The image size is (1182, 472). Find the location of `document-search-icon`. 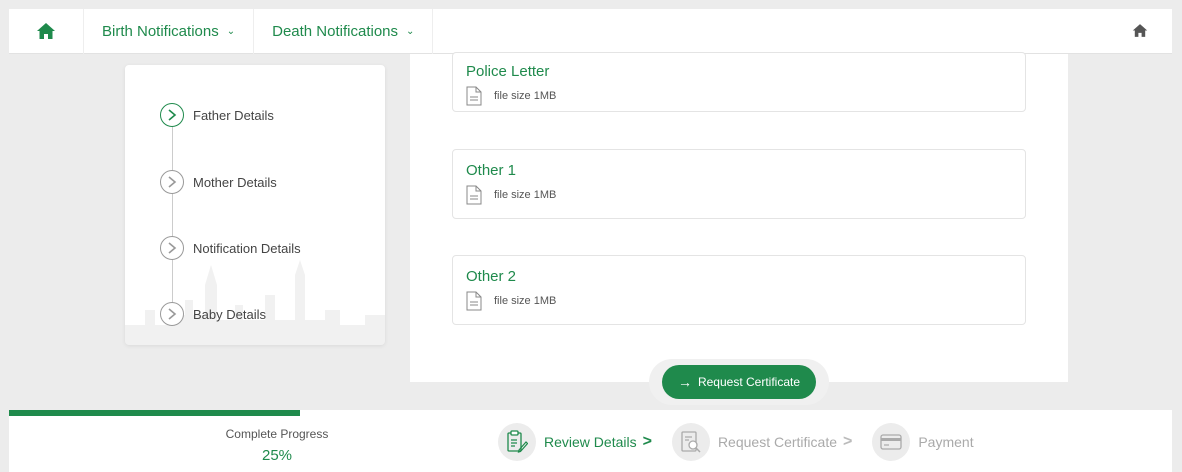

document-search-icon is located at coordinates (690, 442).